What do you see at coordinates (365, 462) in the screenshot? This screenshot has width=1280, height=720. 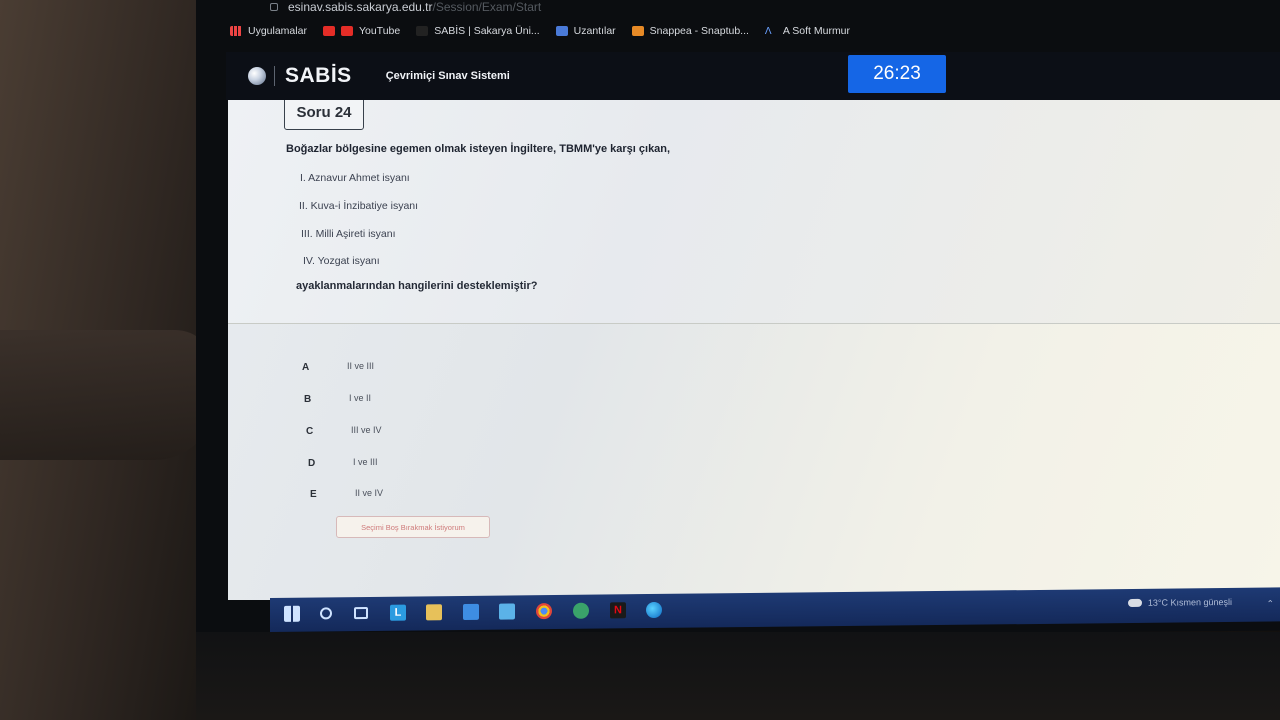 I see `option-text: I ve III` at bounding box center [365, 462].